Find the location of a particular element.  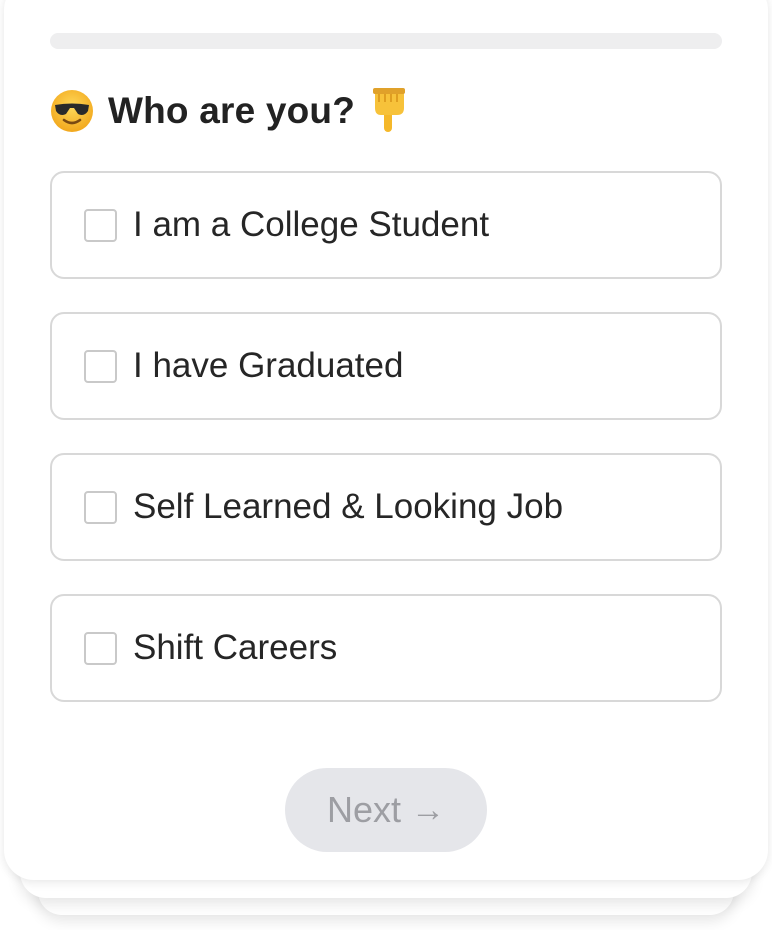

progress-bar is located at coordinates (386, 41).